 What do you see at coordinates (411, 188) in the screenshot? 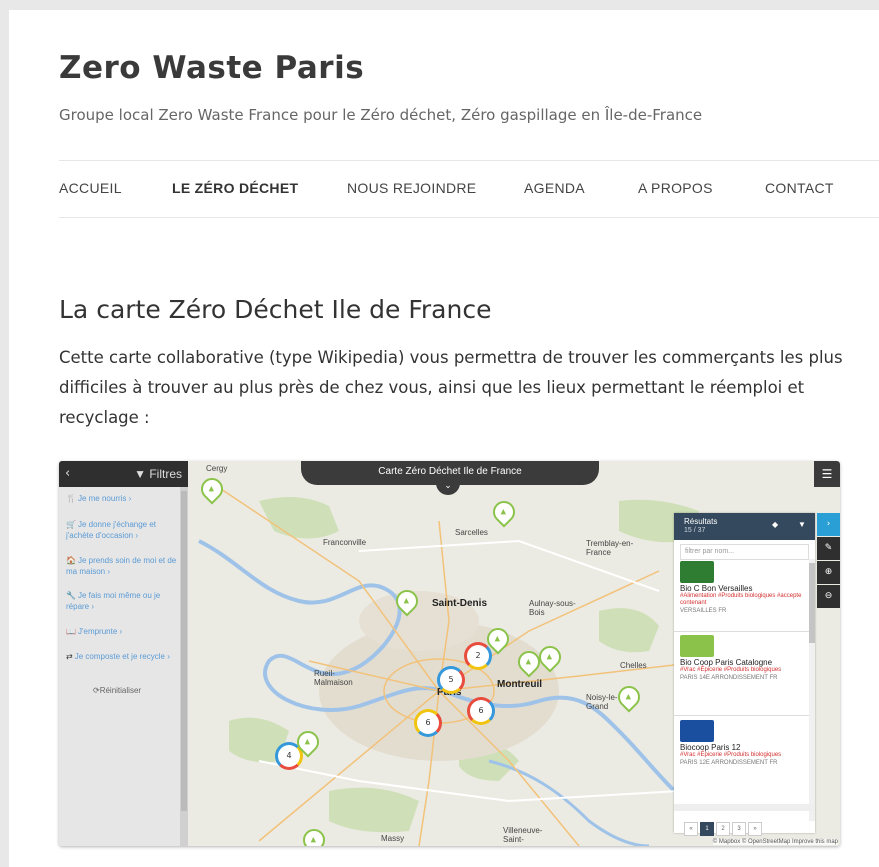
I see `nav-item-nous-rejoindre: NOUS REJOINDRE` at bounding box center [411, 188].